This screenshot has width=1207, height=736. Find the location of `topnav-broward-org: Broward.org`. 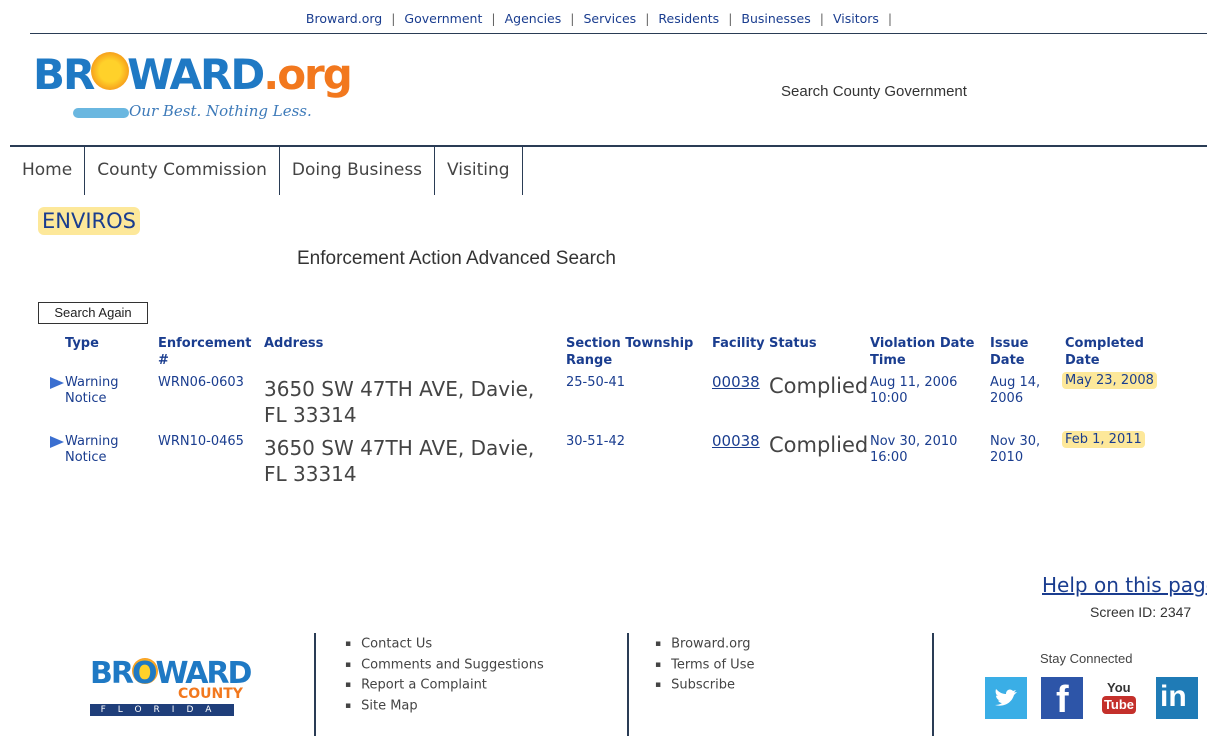

topnav-broward-org: Broward.org is located at coordinates (344, 18).